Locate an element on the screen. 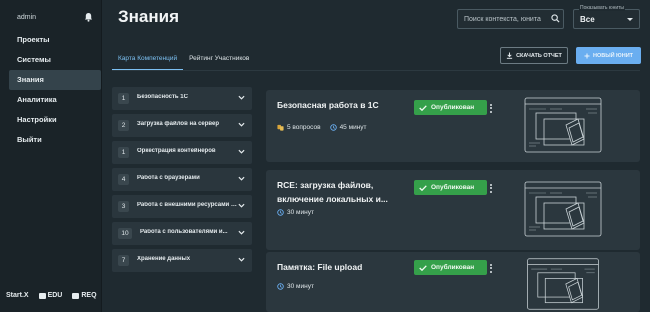 This screenshot has height=312, width=650. download-report-label: СКАЧАТЬ ОТЧЕТ is located at coordinates (539, 55).